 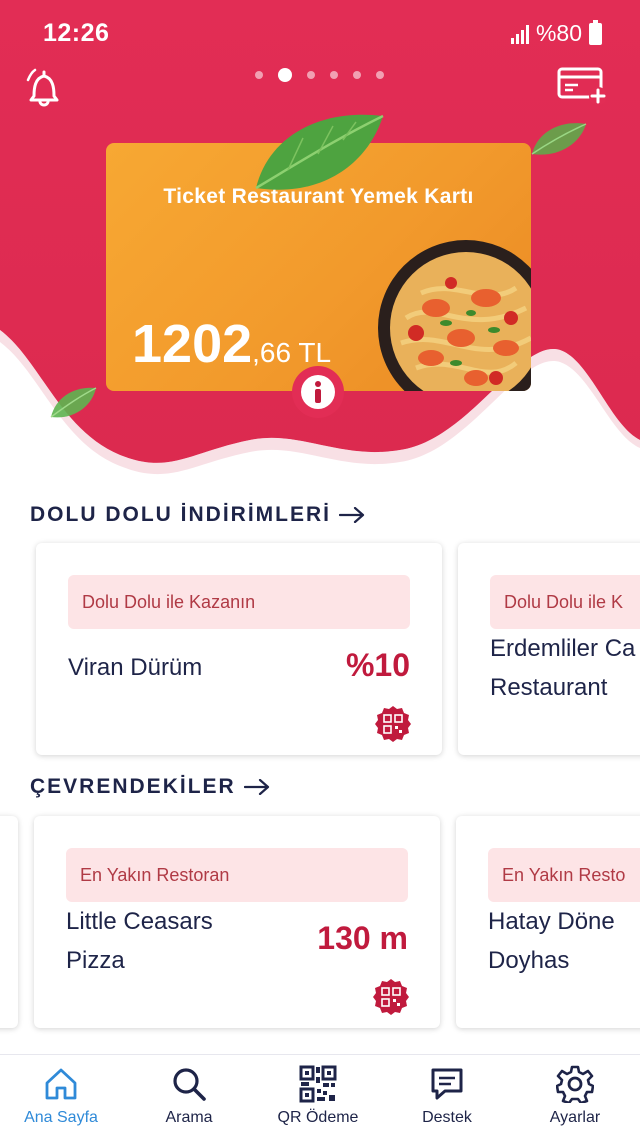 What do you see at coordinates (239, 602) in the screenshot?
I see `discount-tag: Dolu Dolu ile Kazanın` at bounding box center [239, 602].